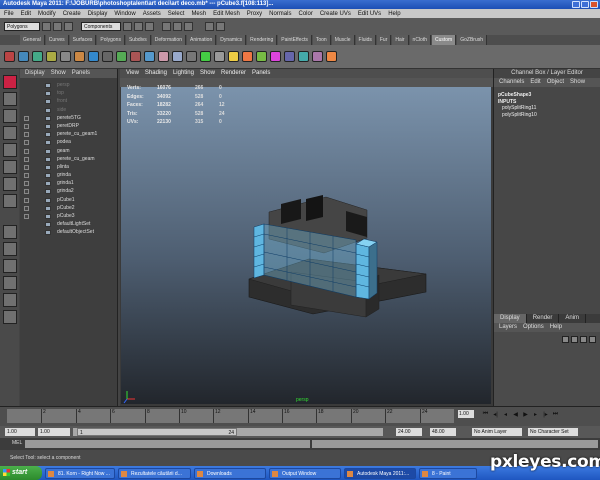 This screenshot has width=600, height=480. Describe the element at coordinates (335, 14) in the screenshot. I see `menu-create-uvs: Create UVs` at that location.